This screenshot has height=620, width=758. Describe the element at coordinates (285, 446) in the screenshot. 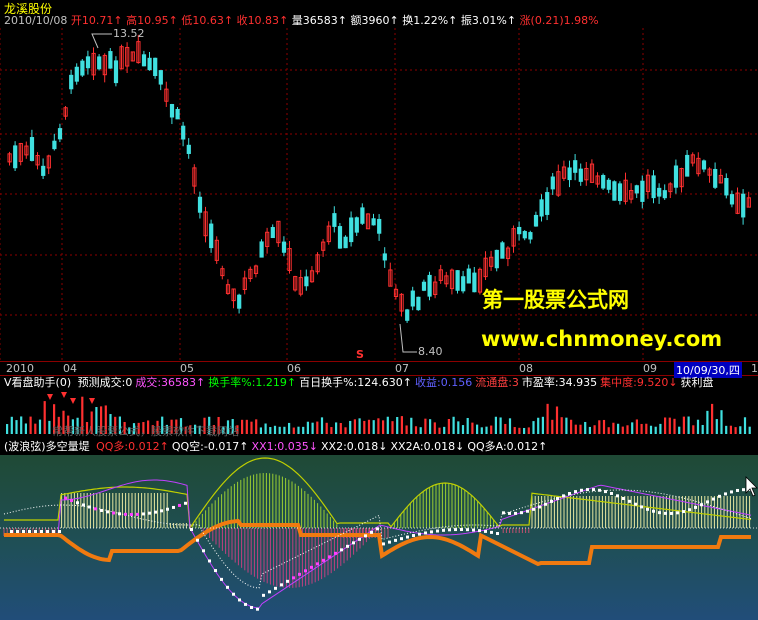

I see `ind-item: XX1:0.035↓` at that location.